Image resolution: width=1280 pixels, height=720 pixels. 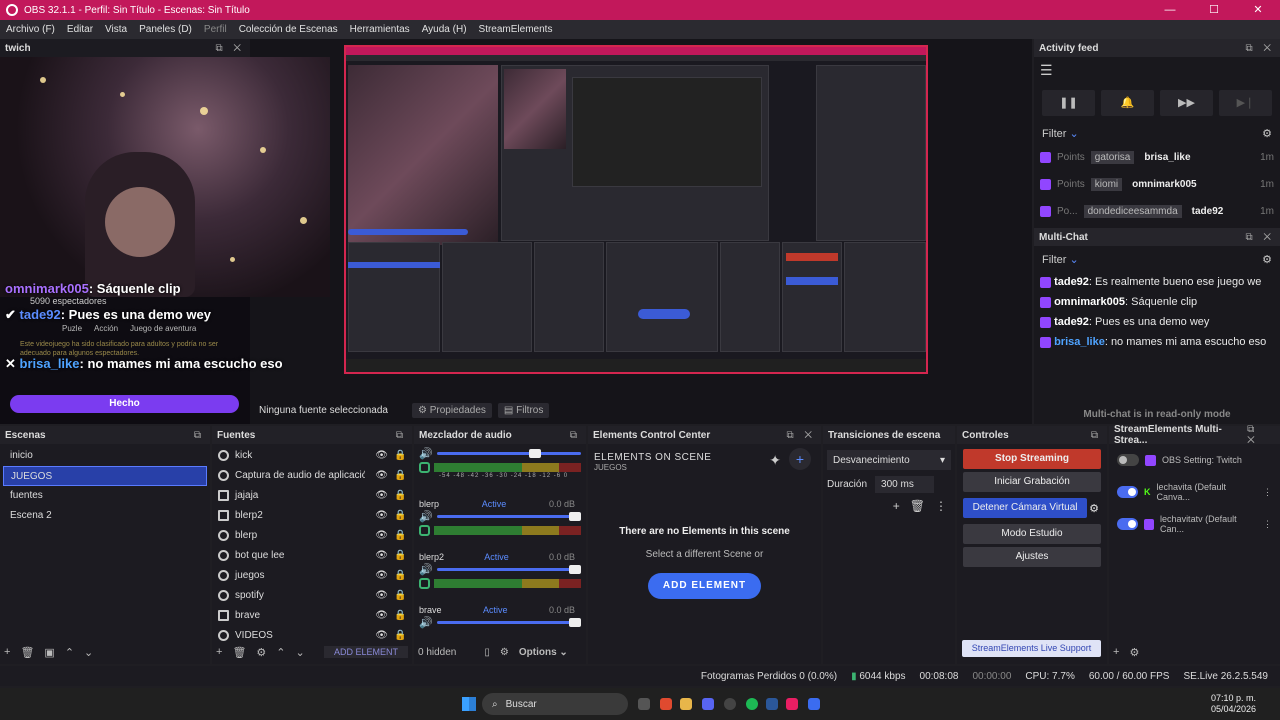 I want to click on obs-icon, so click(x=730, y=704).